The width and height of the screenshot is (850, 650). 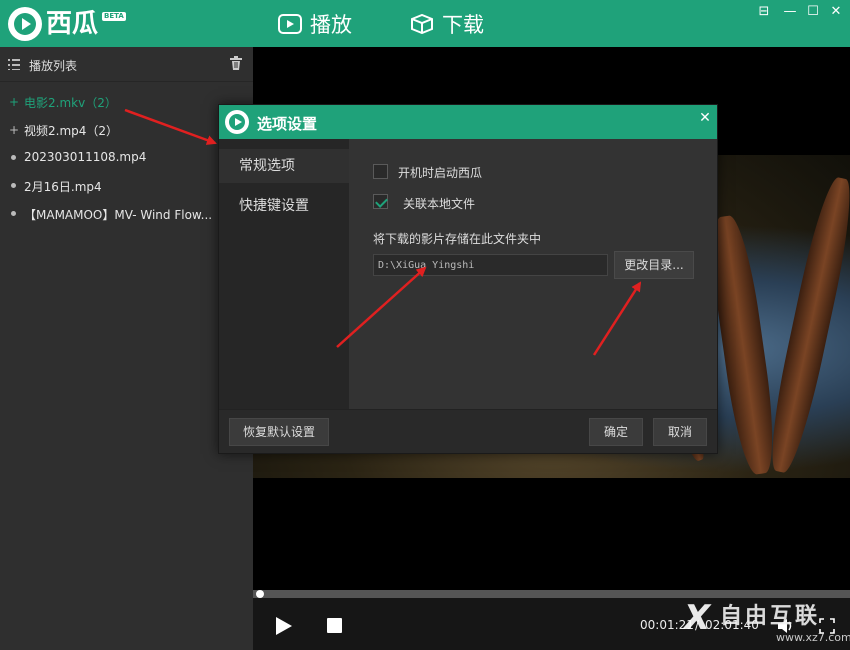 What do you see at coordinates (334, 625) in the screenshot?
I see `stop-icon` at bounding box center [334, 625].